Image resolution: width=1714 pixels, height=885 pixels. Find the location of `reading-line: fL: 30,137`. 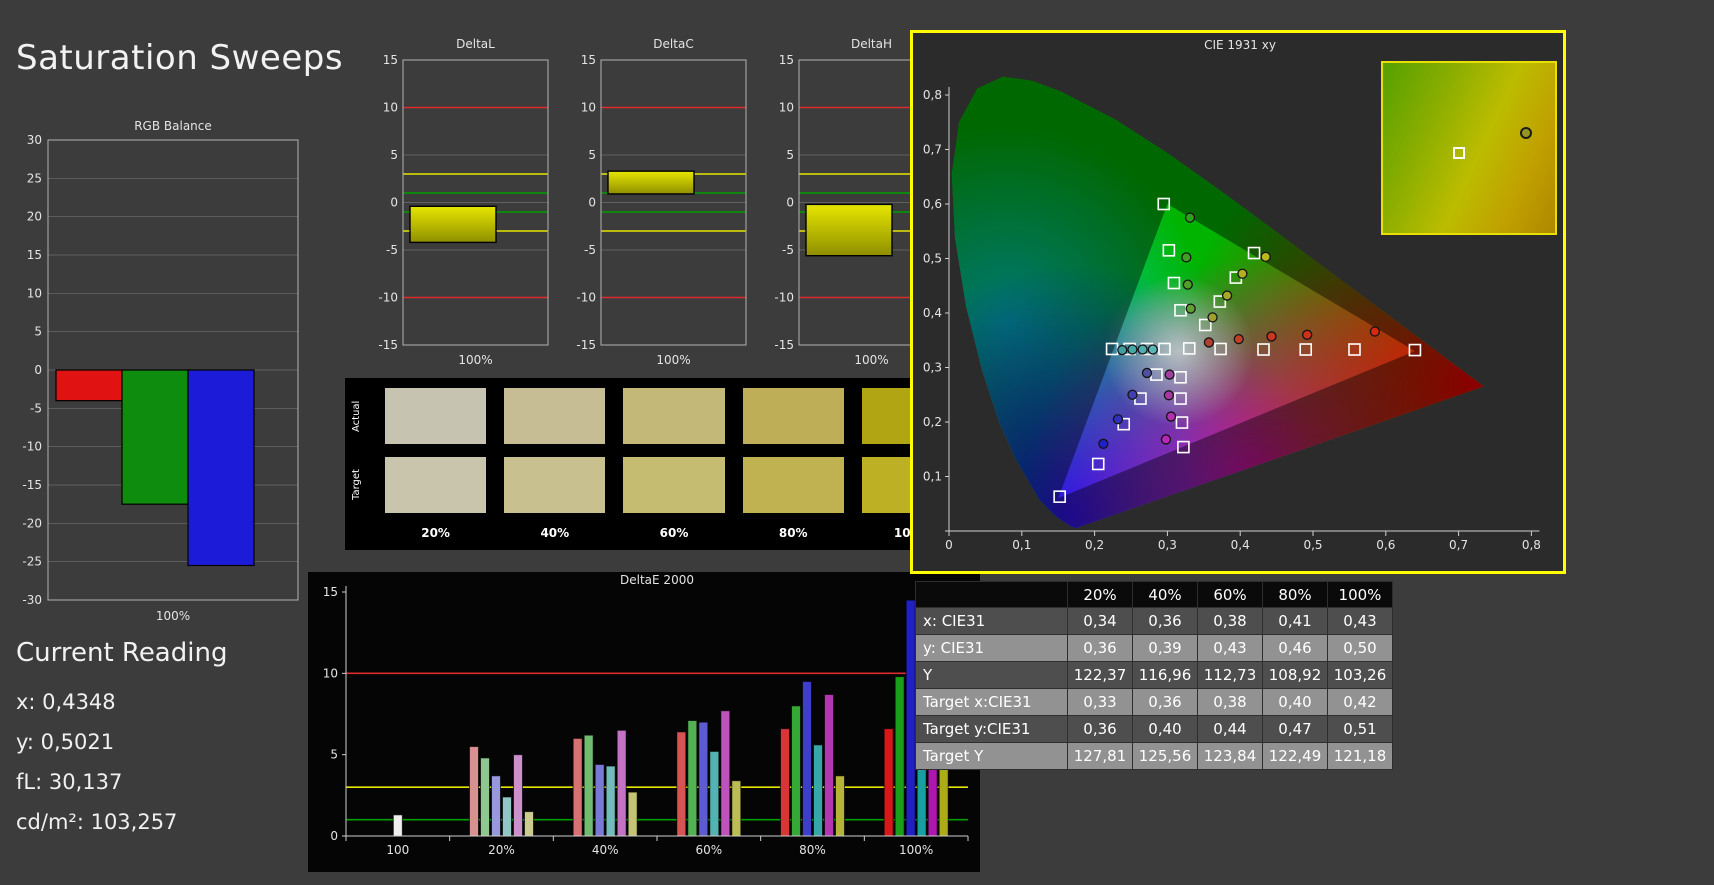

reading-line: fL: 30,137 is located at coordinates (69, 782).